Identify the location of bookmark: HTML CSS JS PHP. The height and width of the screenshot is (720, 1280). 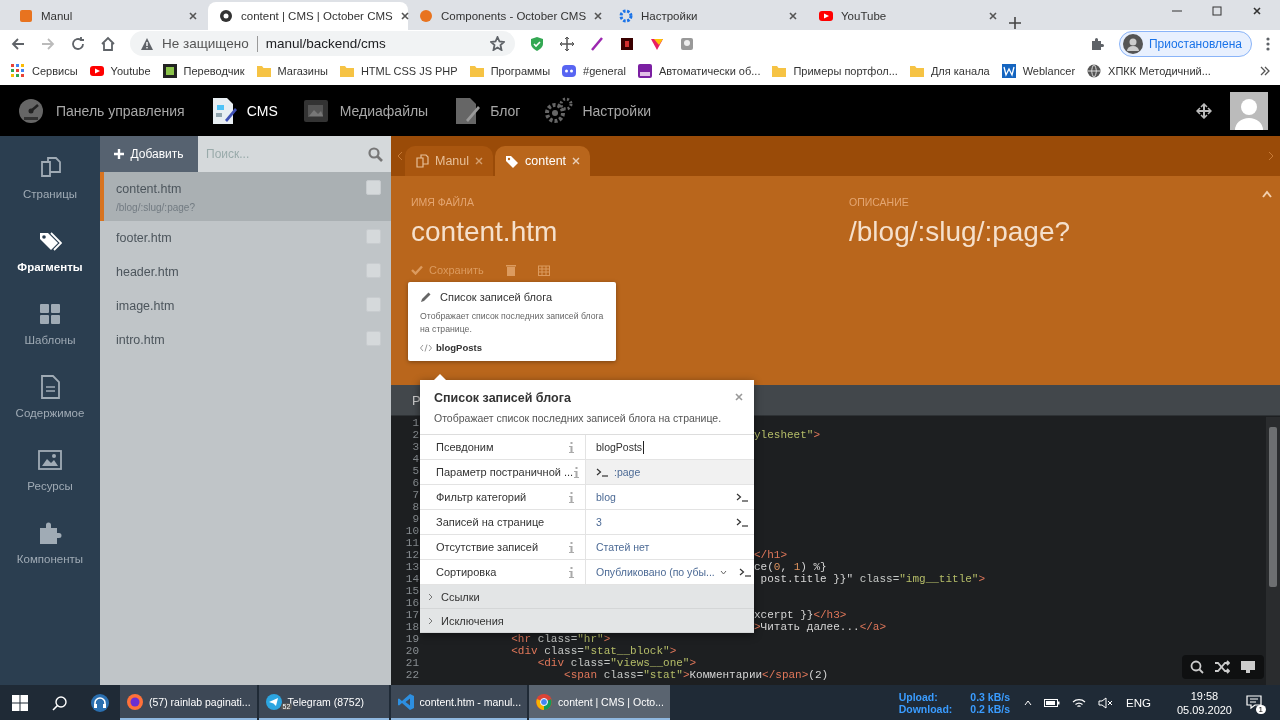
(398, 71).